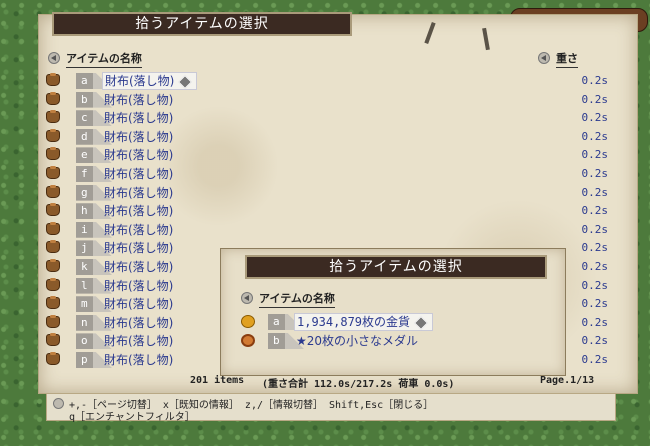 This screenshot has height=446, width=650. What do you see at coordinates (327, 211) in the screenshot?
I see `item-row: h 財布(落し物) 0.2s` at bounding box center [327, 211].